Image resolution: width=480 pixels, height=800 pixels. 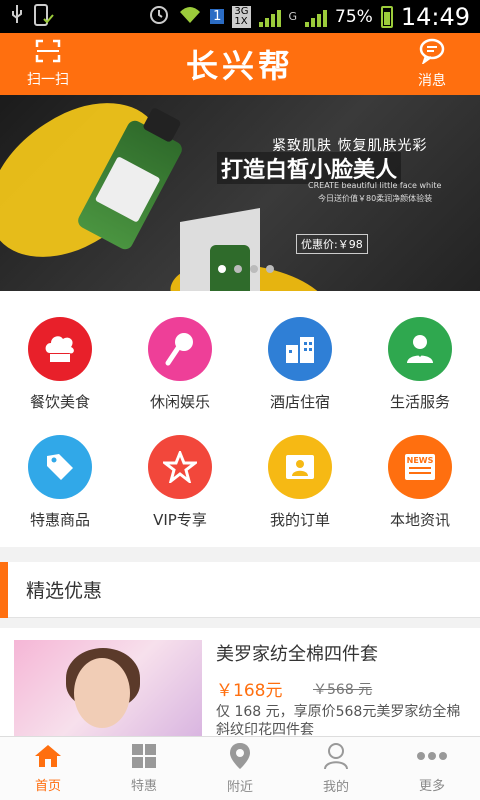 What do you see at coordinates (4, 589) in the screenshot?
I see `section-accent-bar` at bounding box center [4, 589].